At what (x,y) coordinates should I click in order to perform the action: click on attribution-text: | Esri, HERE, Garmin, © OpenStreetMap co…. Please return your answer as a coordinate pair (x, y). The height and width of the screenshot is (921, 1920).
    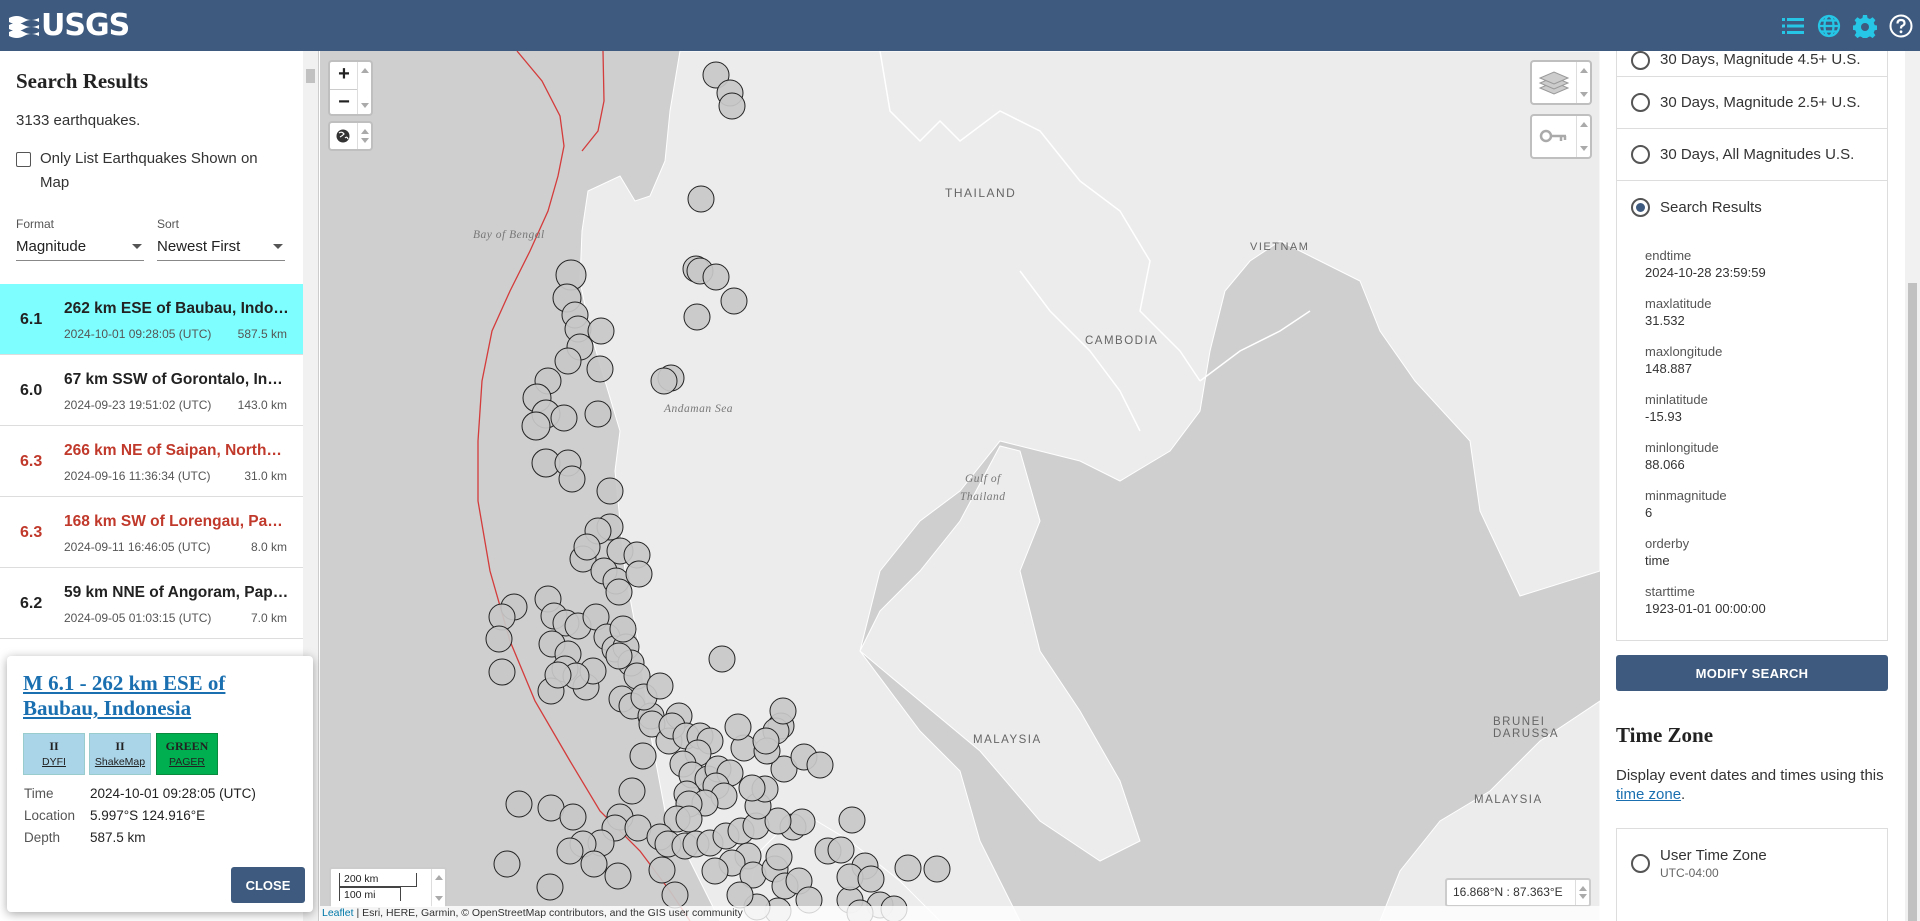
    Looking at the image, I should click on (548, 913).